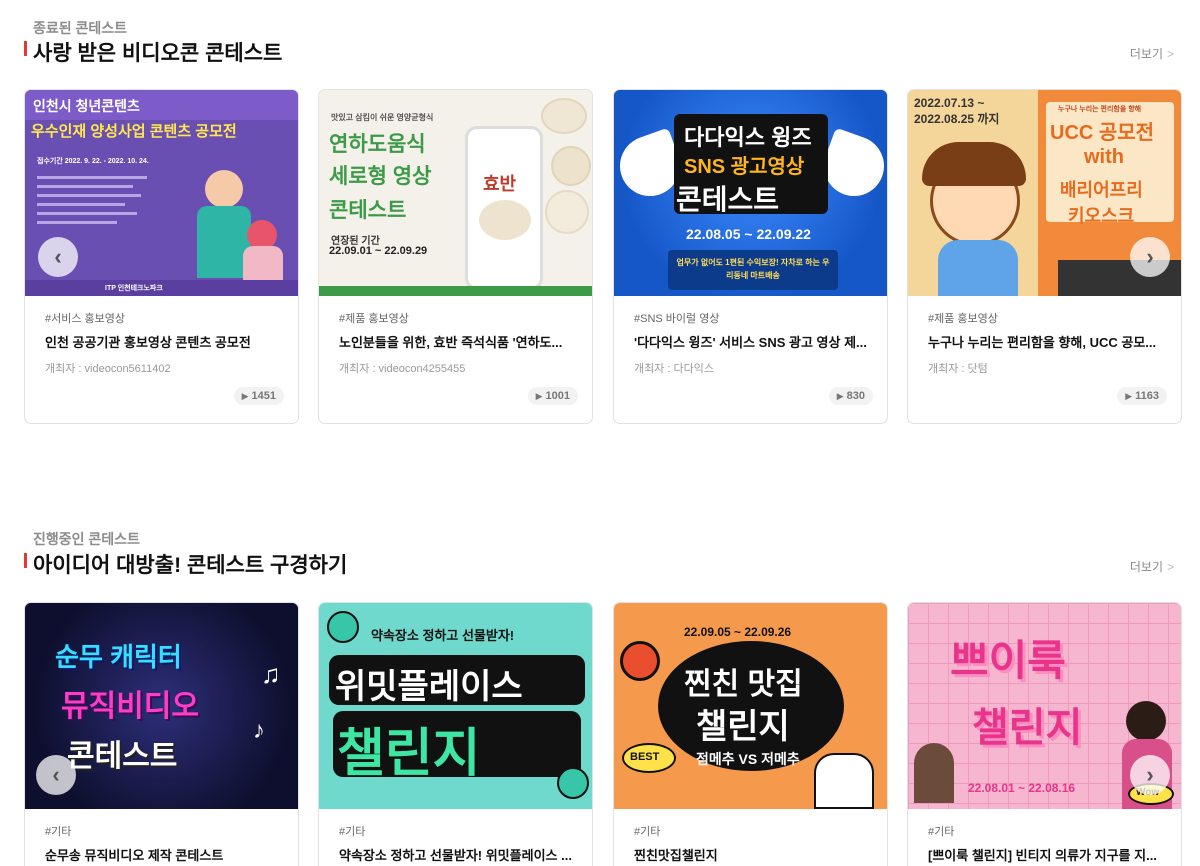 This screenshot has height=866, width=1200. Describe the element at coordinates (263, 396) in the screenshot. I see `view-count: 1451` at that location.